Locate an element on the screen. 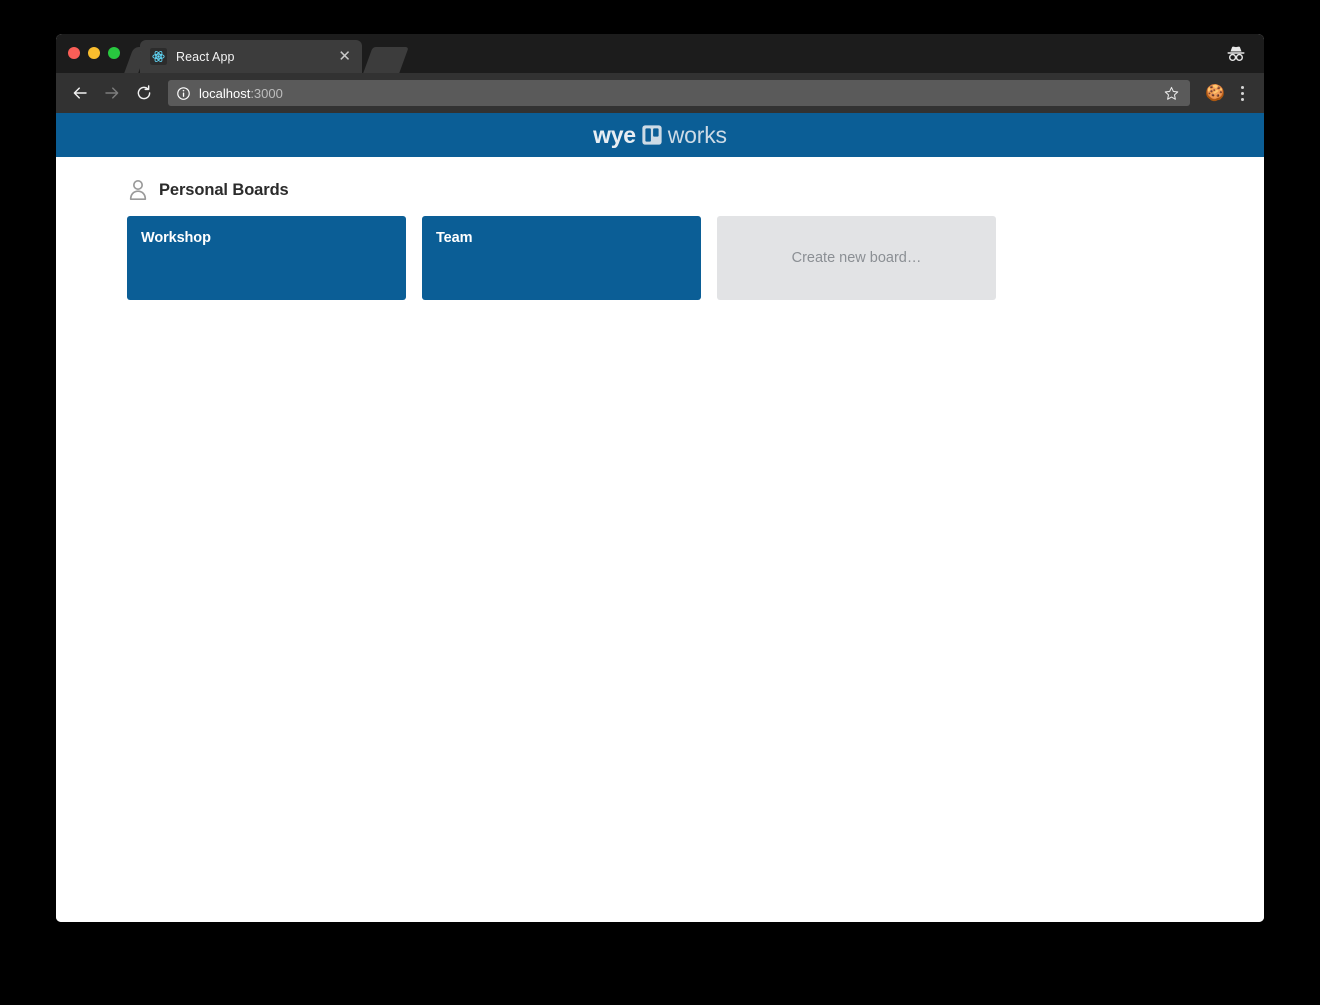 The height and width of the screenshot is (1005, 1320). board-card-workshop: Workshop is located at coordinates (266, 258).